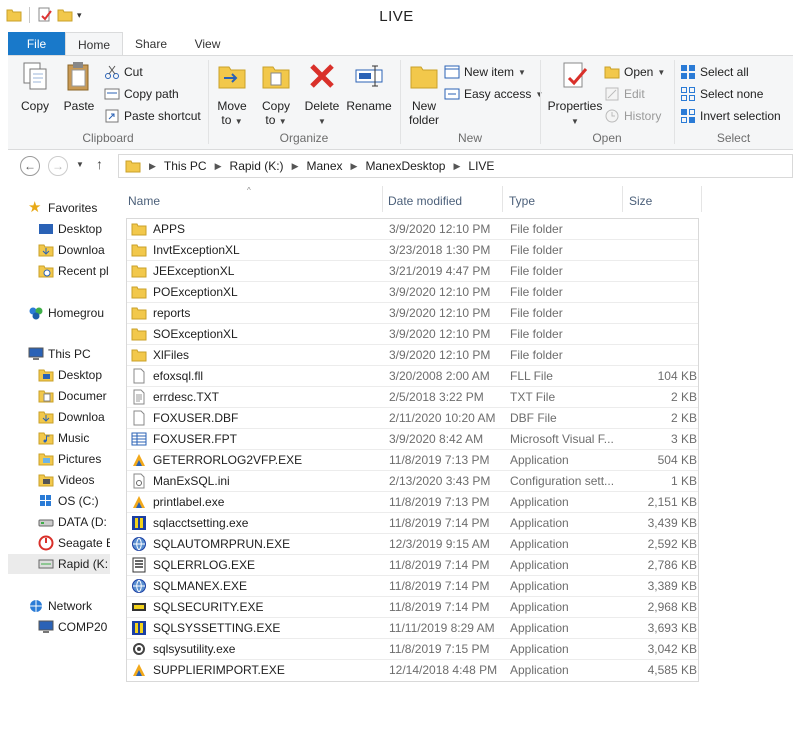  Describe the element at coordinates (257, 166) in the screenshot. I see `breadcrumb-rapid-k: Rapid (K:)` at that location.